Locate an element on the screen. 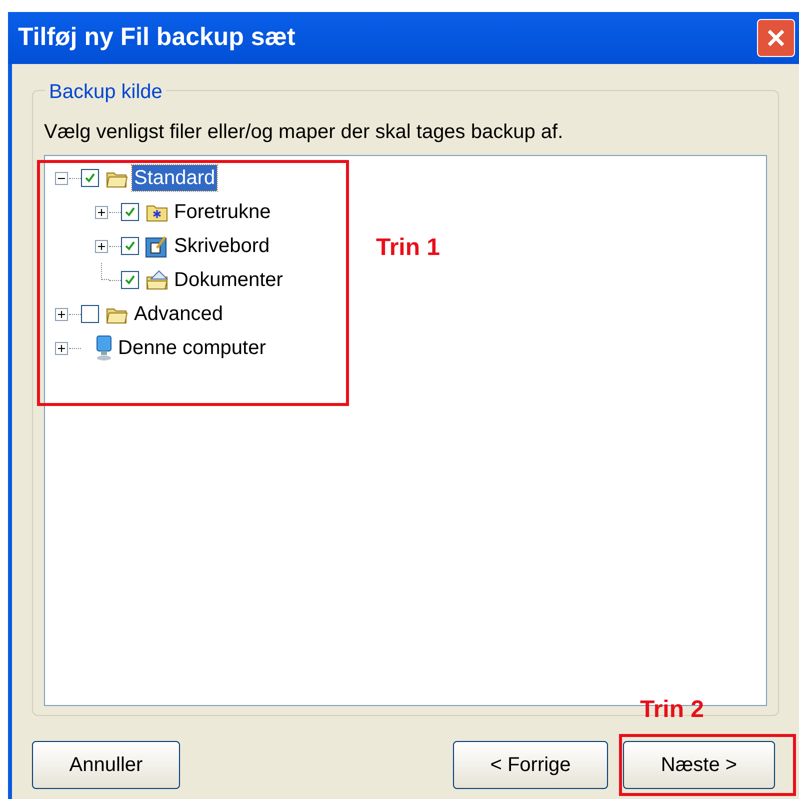  close-icon is located at coordinates (776, 38).